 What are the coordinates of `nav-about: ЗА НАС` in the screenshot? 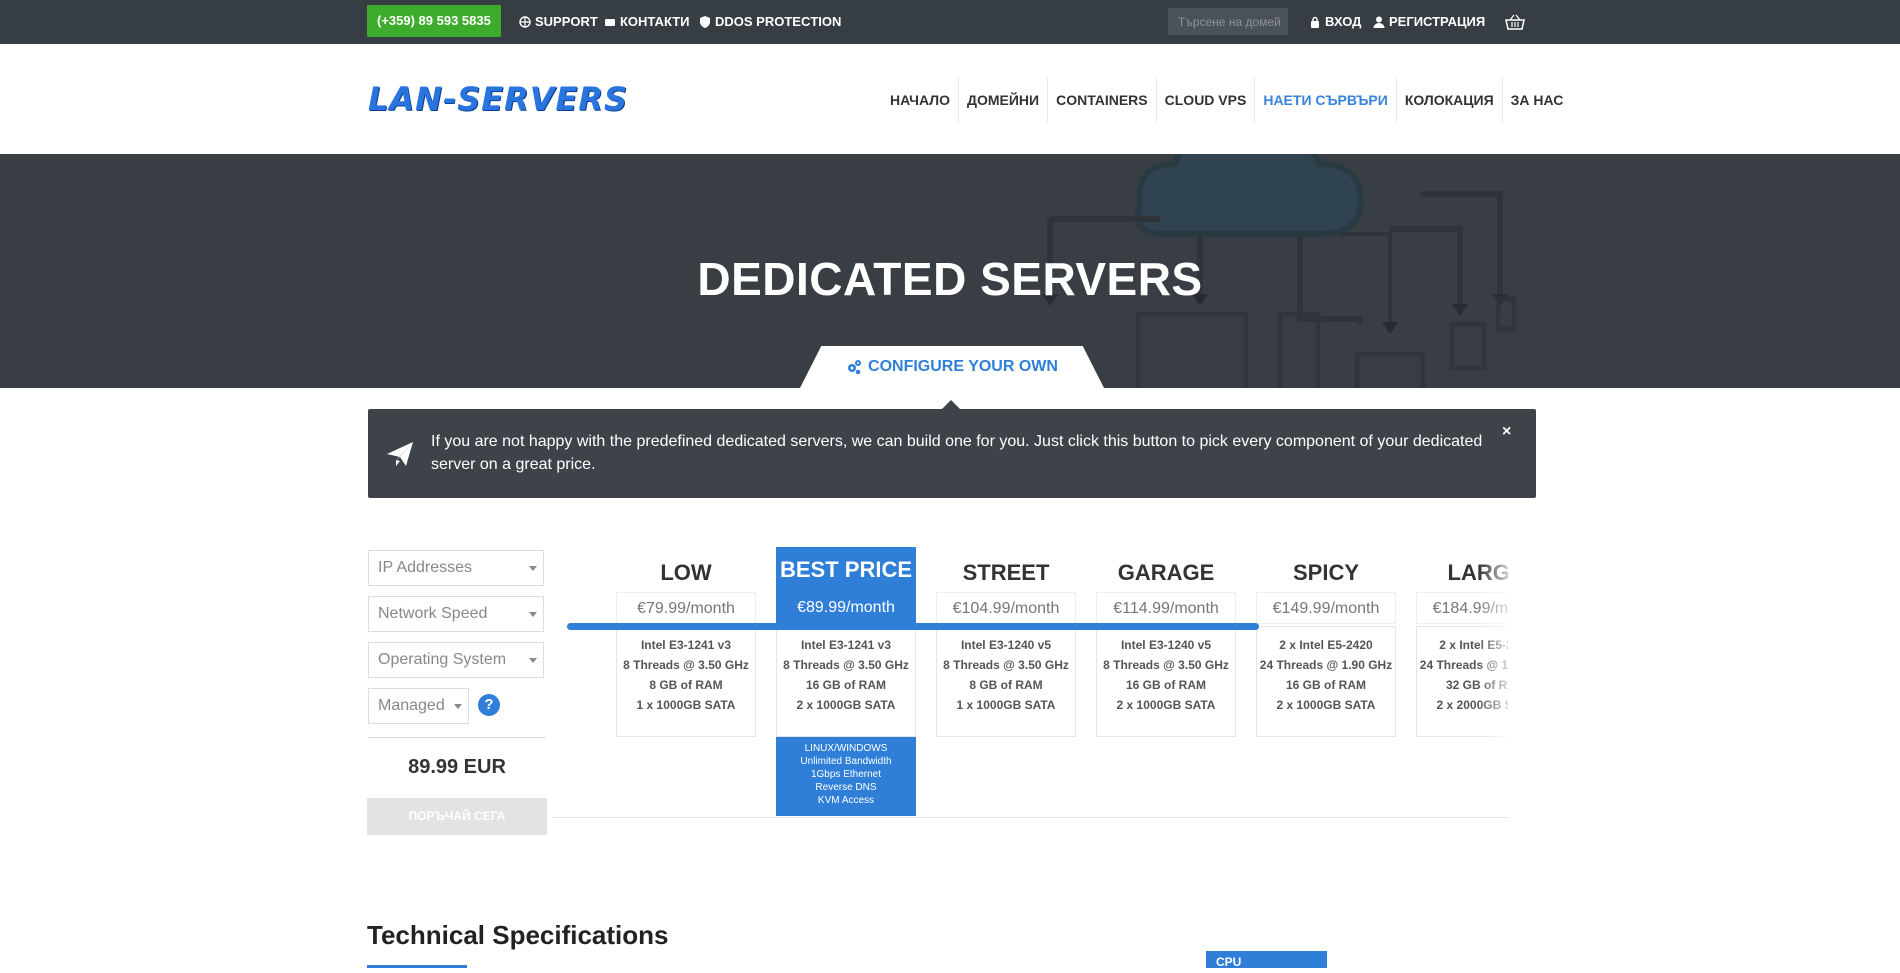 It's located at (1537, 100).